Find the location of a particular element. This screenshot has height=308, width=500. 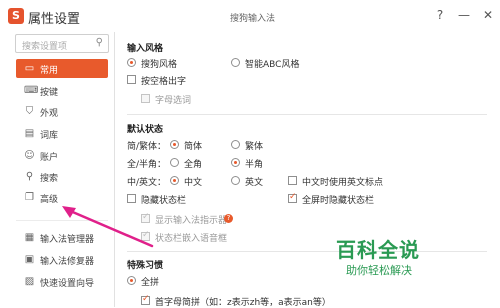

book-icon: ▤ is located at coordinates (29, 133).